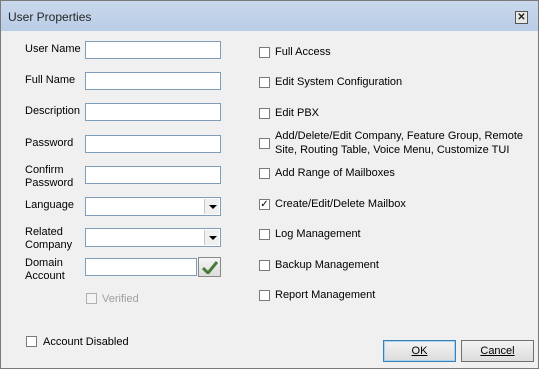 The width and height of the screenshot is (539, 369). Describe the element at coordinates (264, 113) in the screenshot. I see `edit-pbx-checkbox` at that location.